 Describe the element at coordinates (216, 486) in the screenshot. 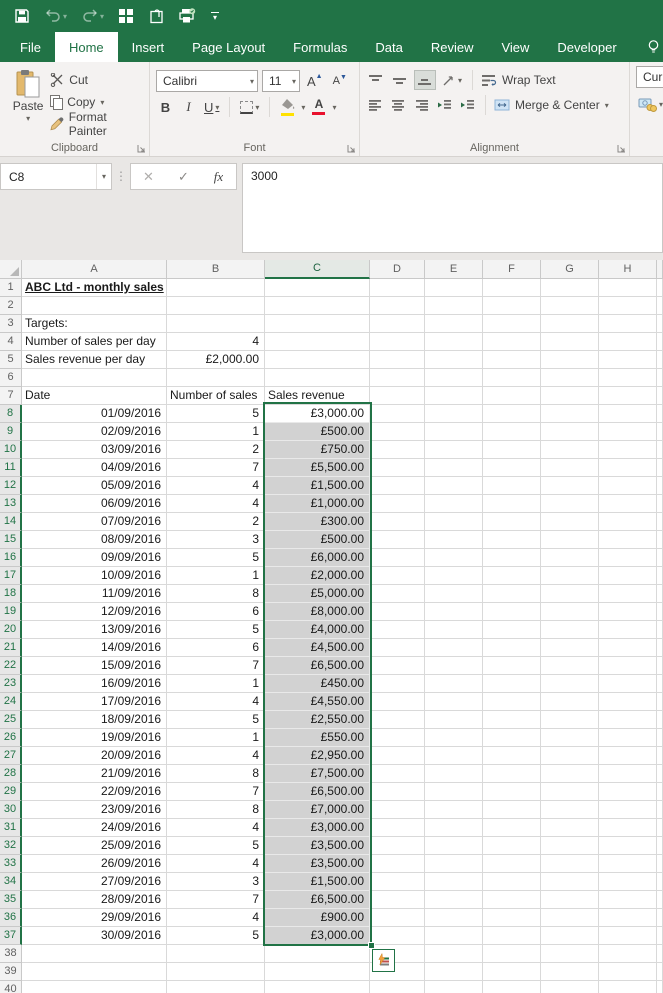

I see `cell-B12: 4` at that location.